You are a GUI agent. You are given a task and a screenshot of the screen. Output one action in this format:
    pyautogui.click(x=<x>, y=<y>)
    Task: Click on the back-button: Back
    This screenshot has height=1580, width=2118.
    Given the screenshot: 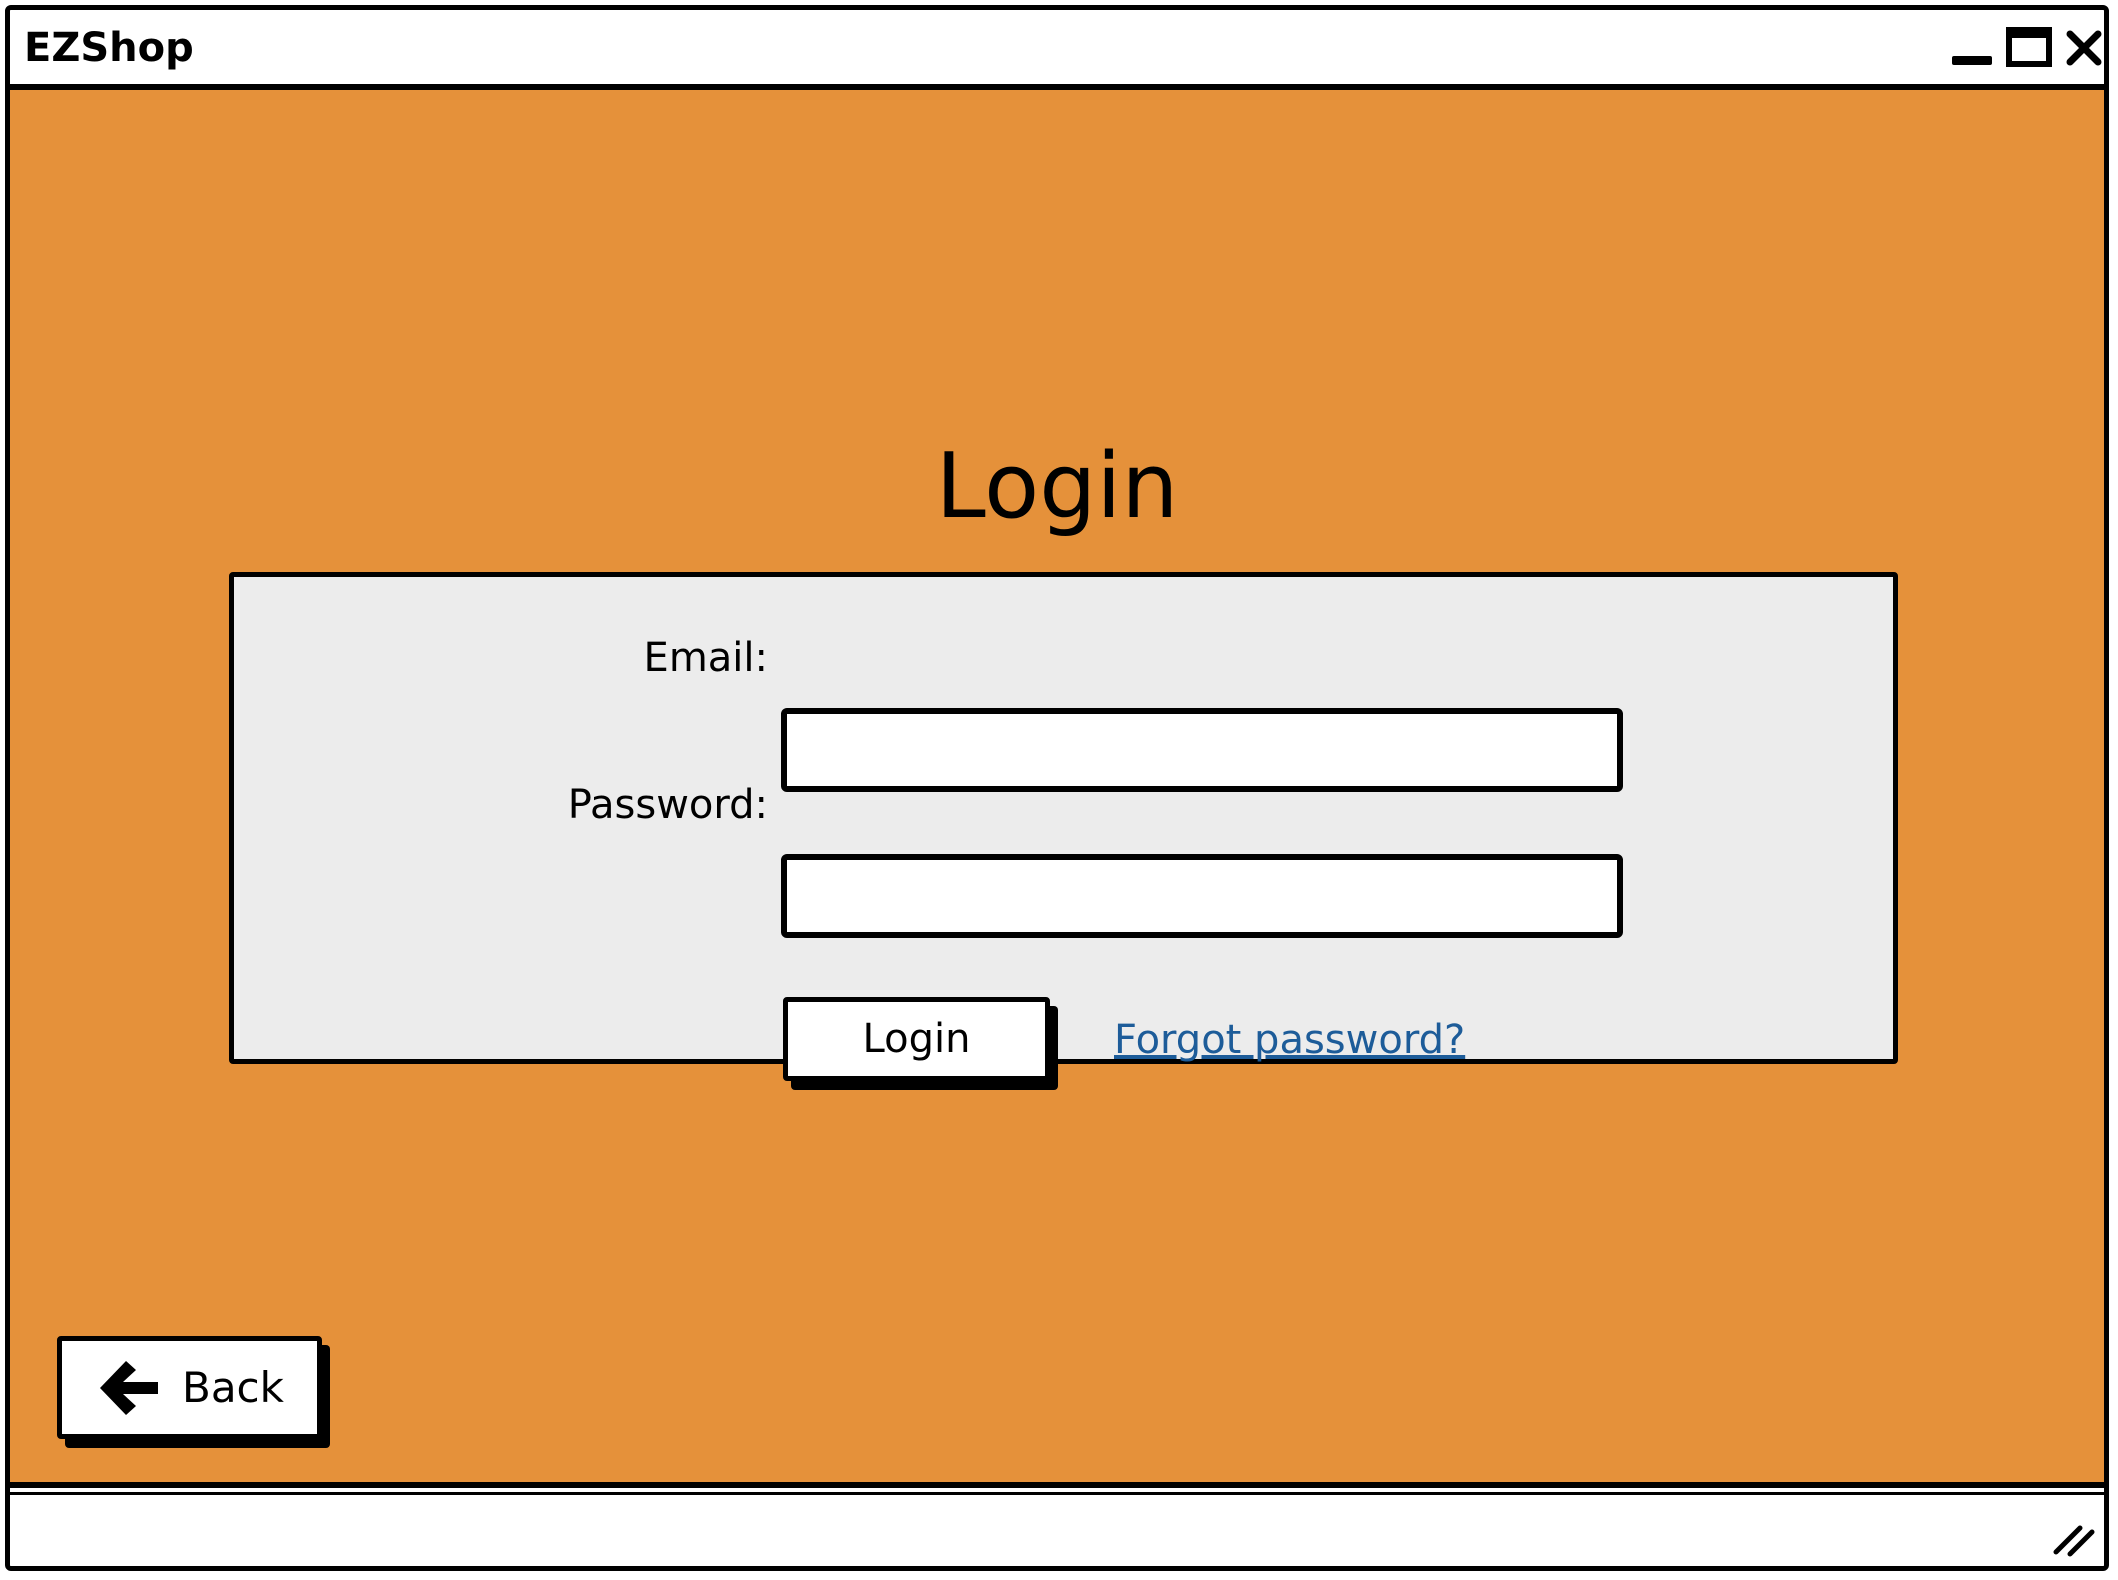 What is the action you would take?
    pyautogui.click(x=189, y=1387)
    